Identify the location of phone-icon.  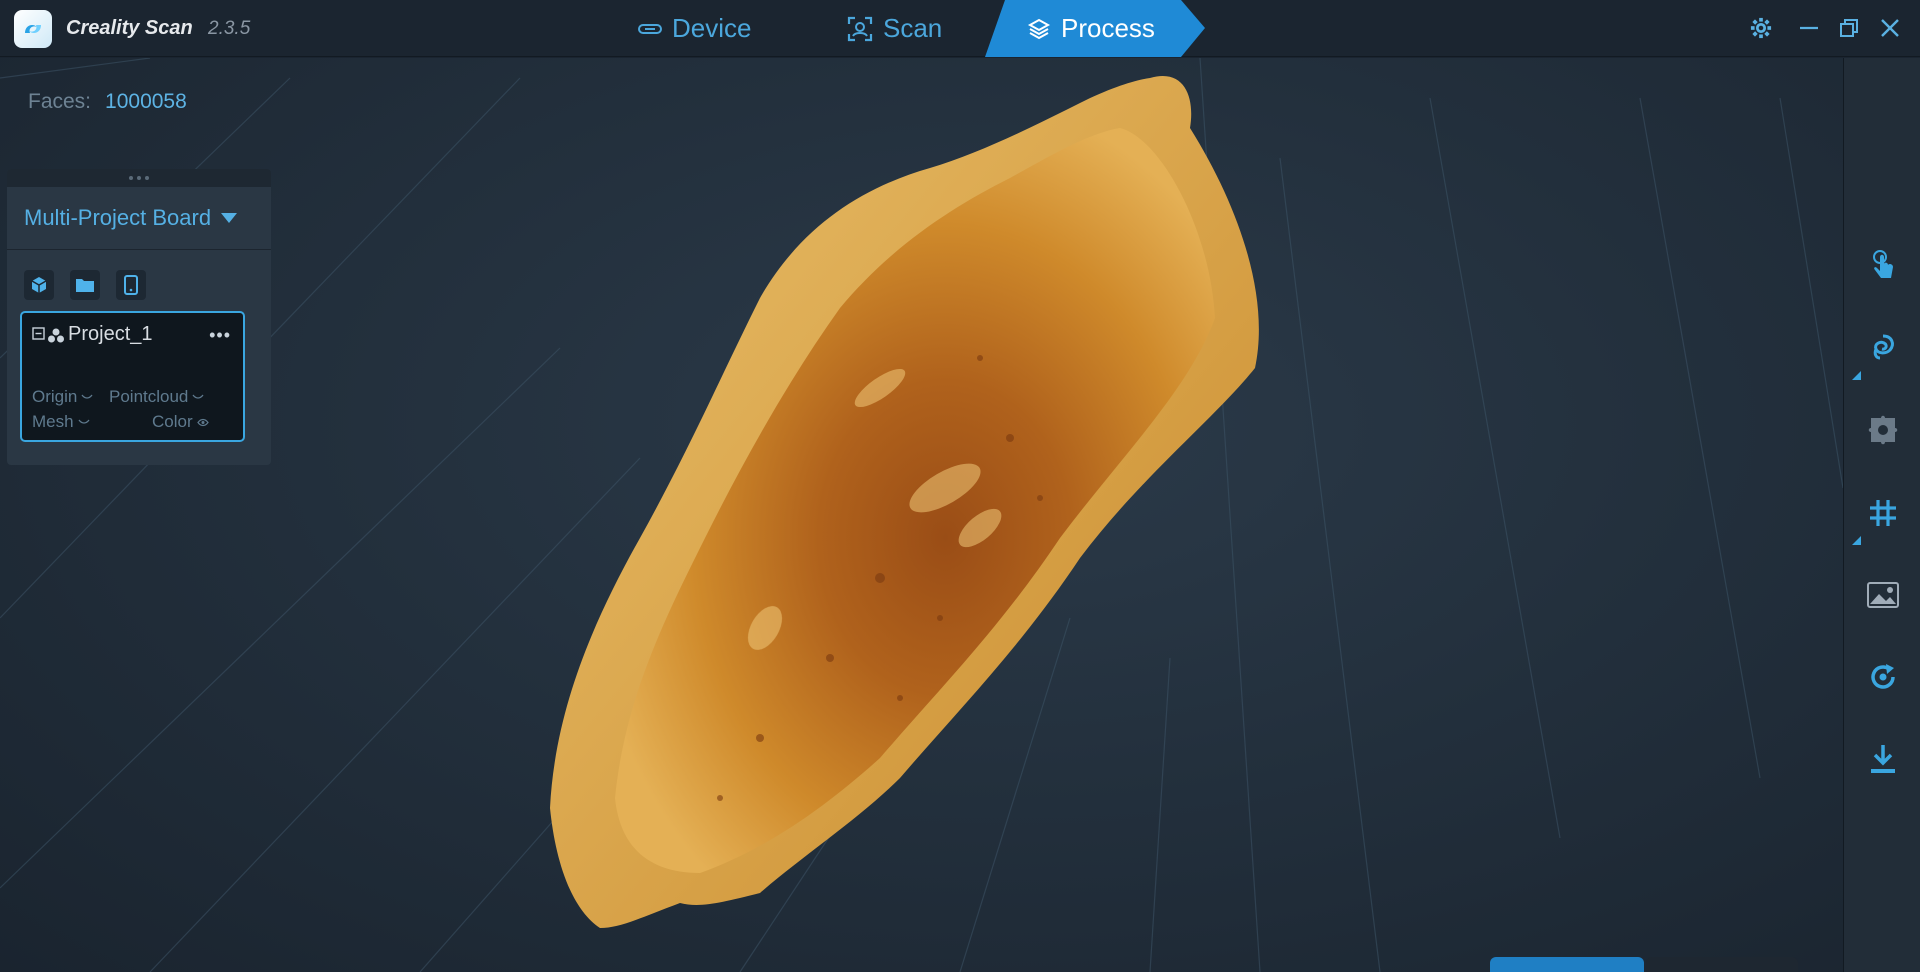
(131, 285).